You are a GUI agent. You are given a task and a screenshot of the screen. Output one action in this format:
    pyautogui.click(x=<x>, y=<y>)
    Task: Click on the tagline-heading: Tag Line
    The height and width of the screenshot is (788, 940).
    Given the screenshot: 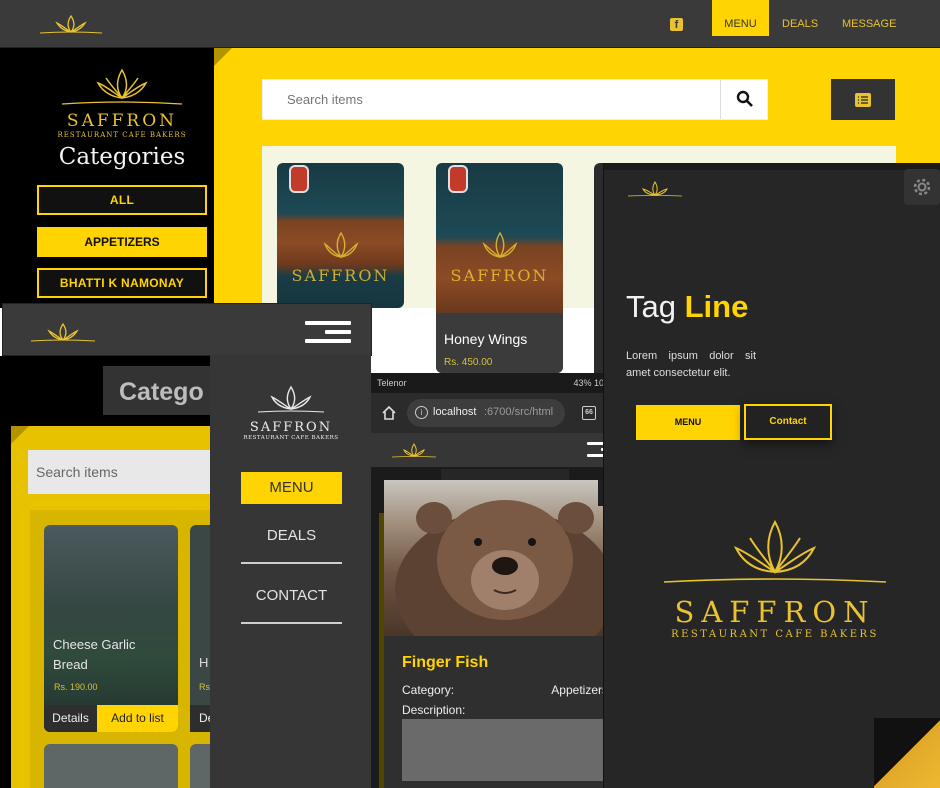 What is the action you would take?
    pyautogui.click(x=687, y=307)
    